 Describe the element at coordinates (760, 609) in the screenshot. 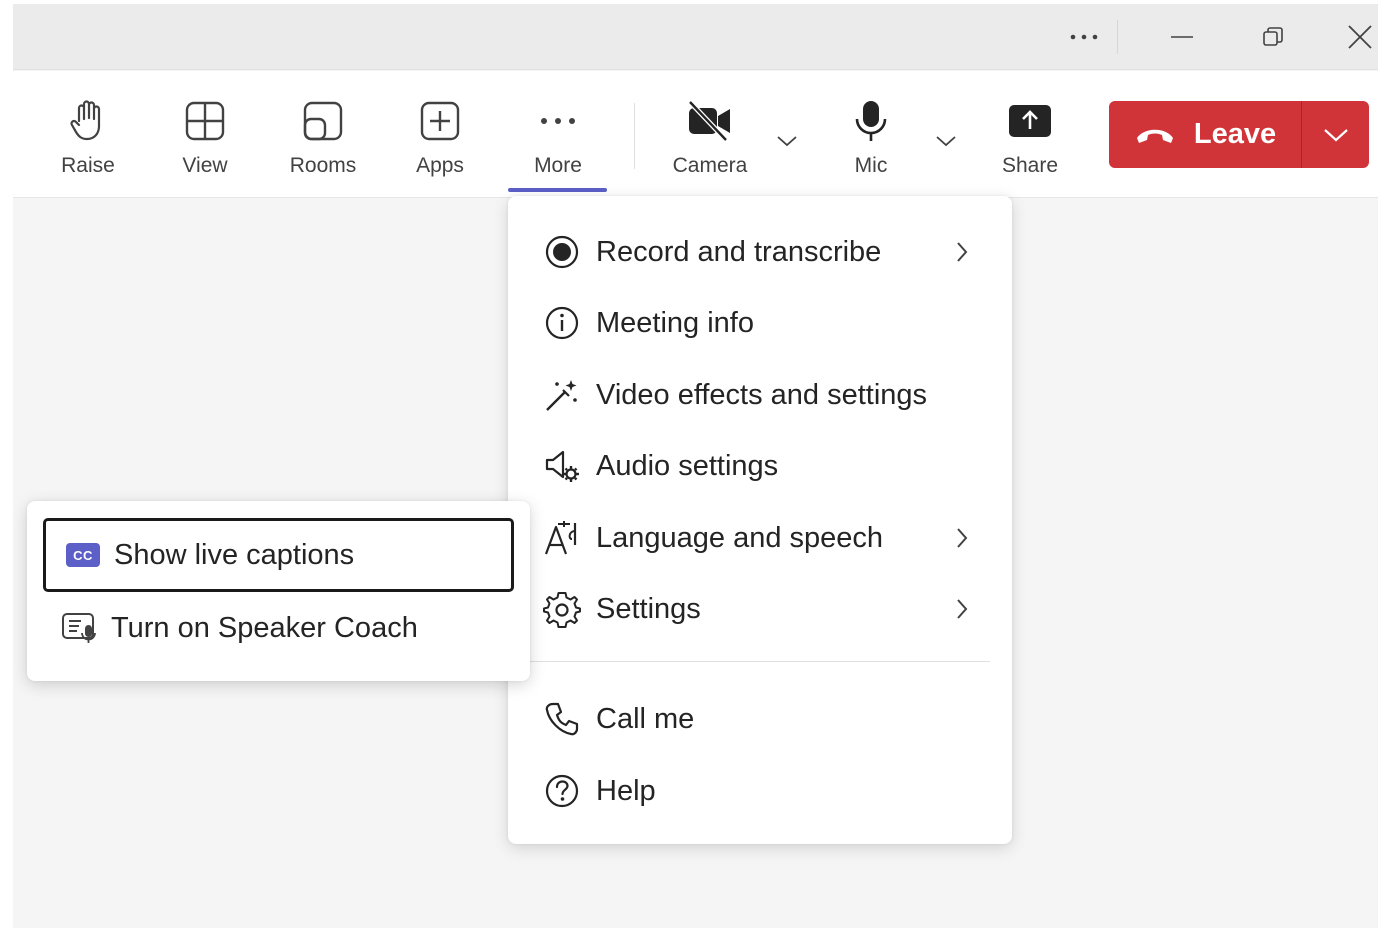

I see `menu-item-settings: Settings` at that location.